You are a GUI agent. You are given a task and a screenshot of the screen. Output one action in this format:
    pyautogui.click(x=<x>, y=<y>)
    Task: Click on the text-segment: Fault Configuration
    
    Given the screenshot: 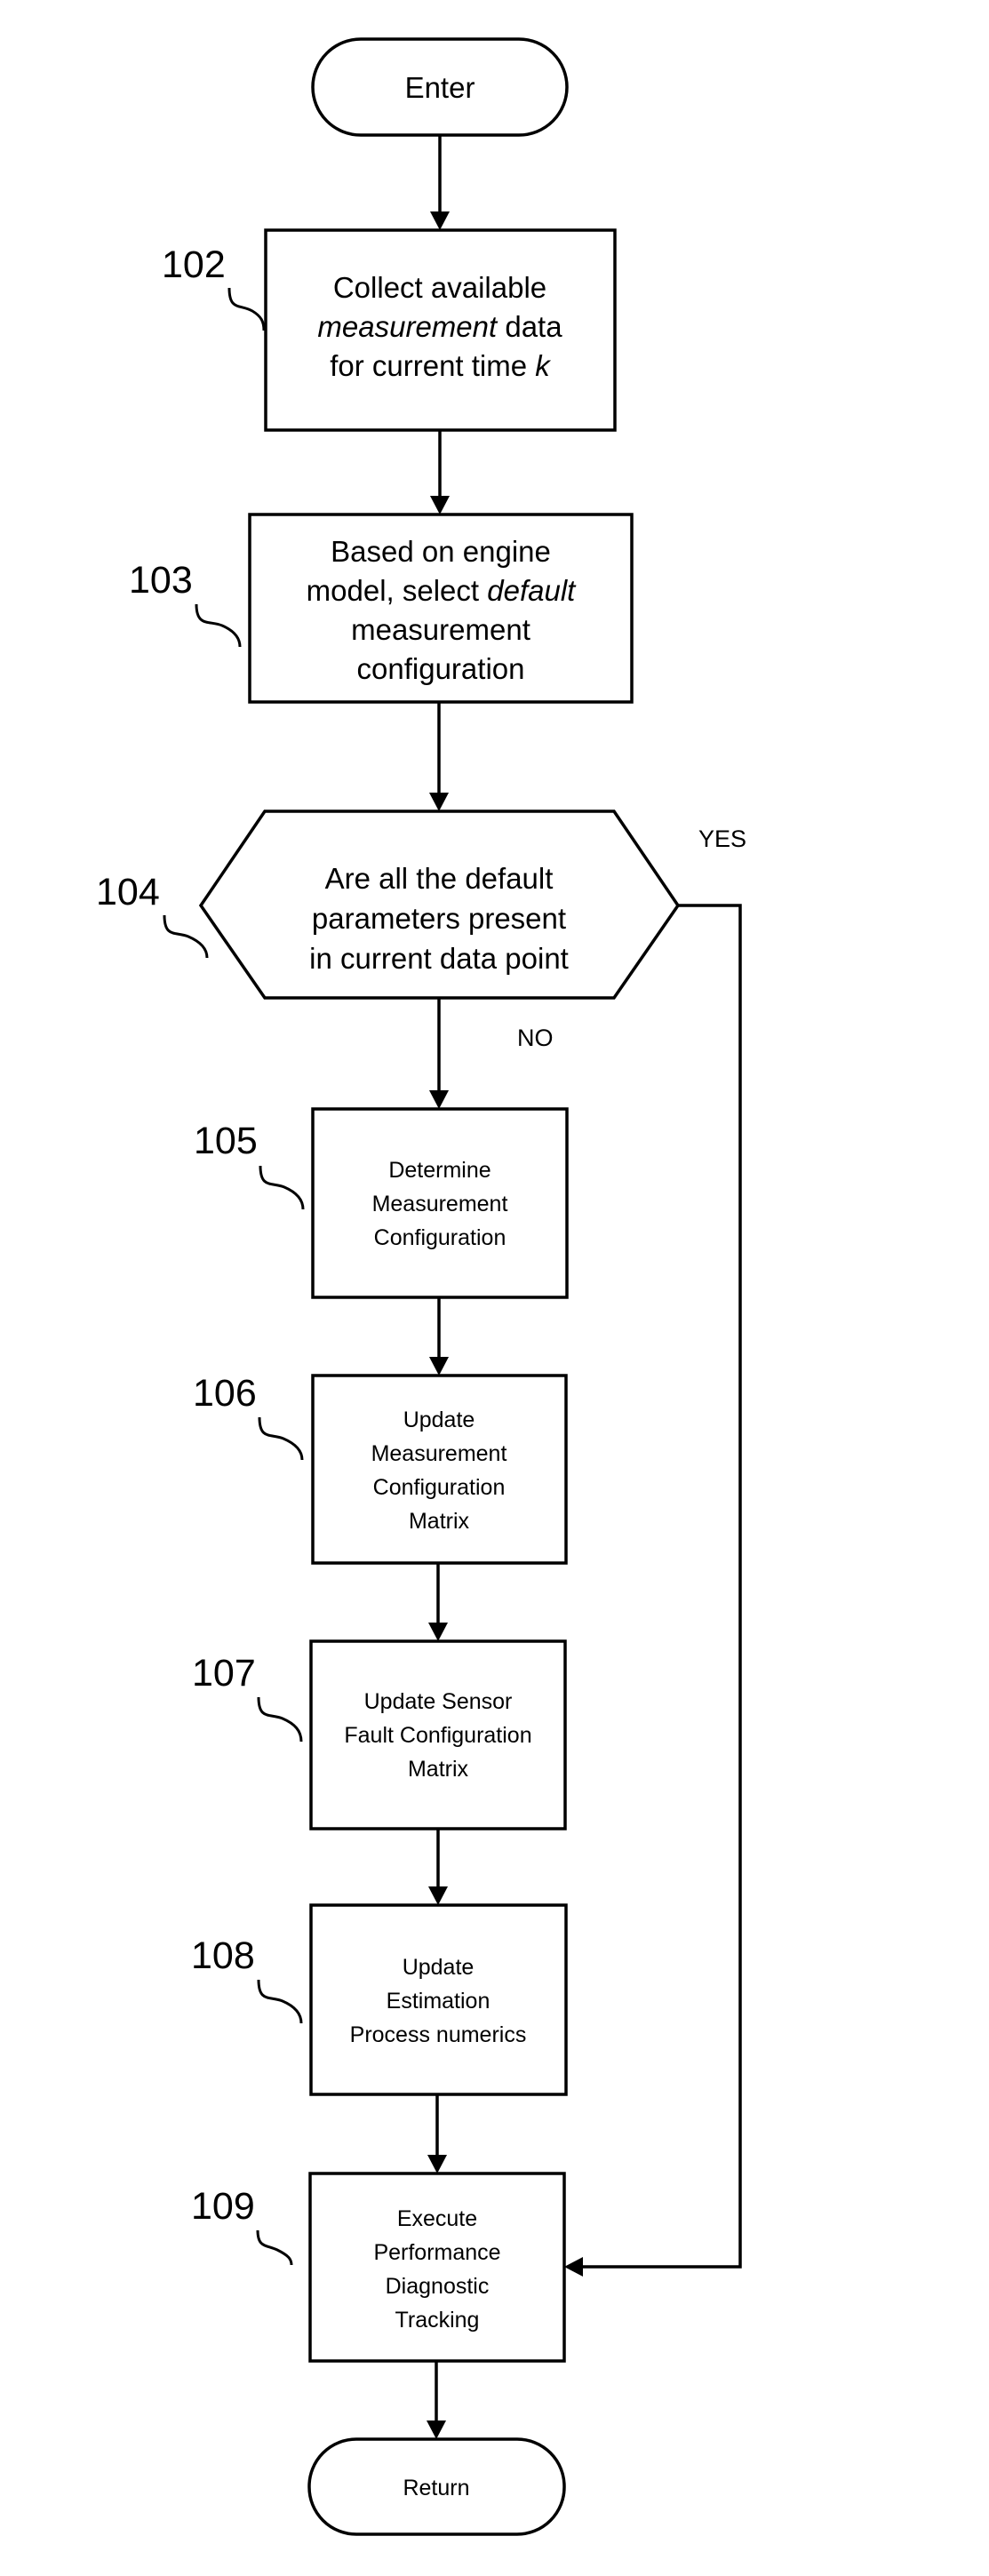 What is the action you would take?
    pyautogui.click(x=437, y=1736)
    